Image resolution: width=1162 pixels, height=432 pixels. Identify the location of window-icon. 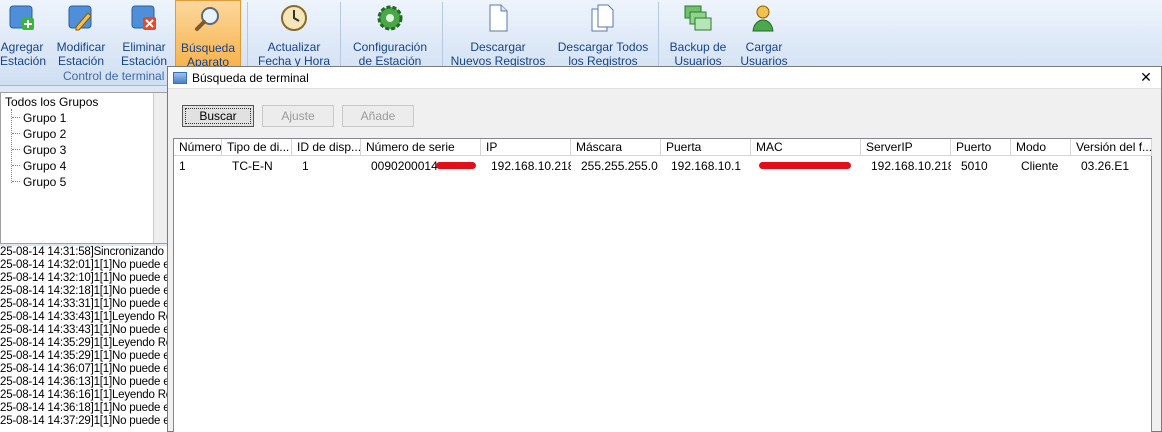
(180, 77).